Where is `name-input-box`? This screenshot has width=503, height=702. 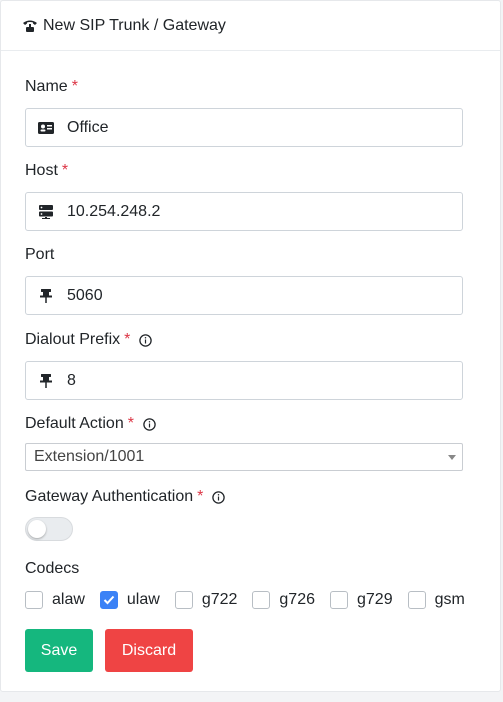
name-input-box is located at coordinates (244, 127).